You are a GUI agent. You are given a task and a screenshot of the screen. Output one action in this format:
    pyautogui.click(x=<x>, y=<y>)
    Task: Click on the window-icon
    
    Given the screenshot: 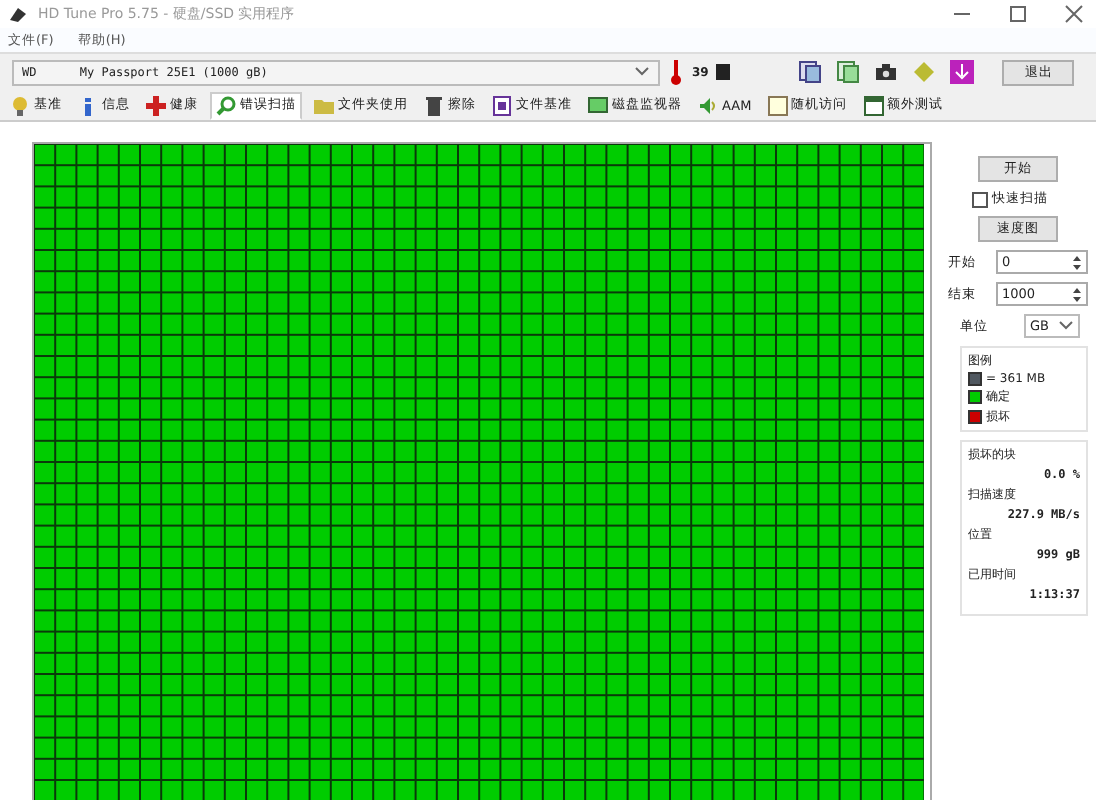 What is the action you would take?
    pyautogui.click(x=873, y=105)
    